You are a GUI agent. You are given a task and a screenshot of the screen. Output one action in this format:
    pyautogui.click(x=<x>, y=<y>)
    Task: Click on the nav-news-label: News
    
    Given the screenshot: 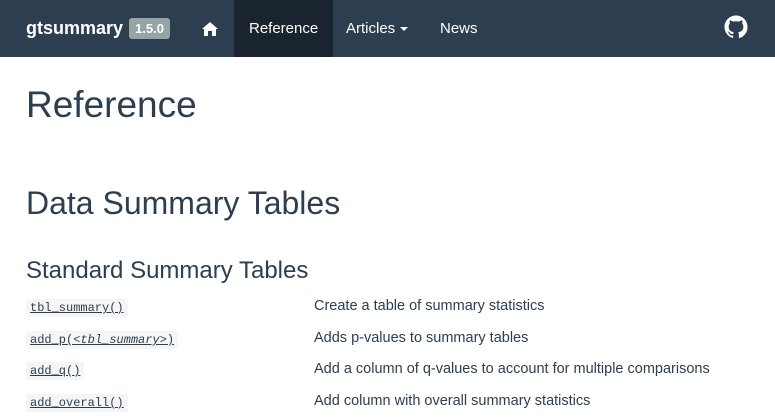 What is the action you would take?
    pyautogui.click(x=459, y=28)
    